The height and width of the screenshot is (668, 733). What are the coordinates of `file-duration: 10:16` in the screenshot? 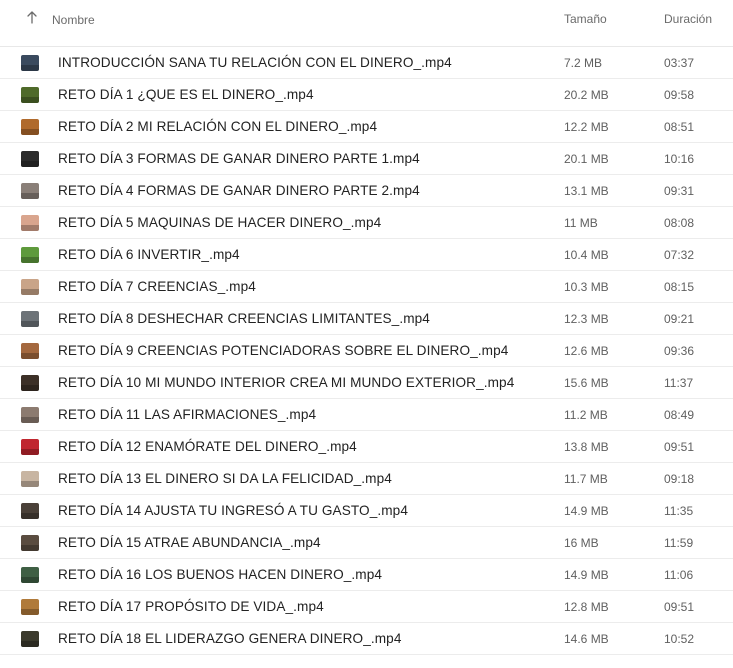 It's located at (679, 159).